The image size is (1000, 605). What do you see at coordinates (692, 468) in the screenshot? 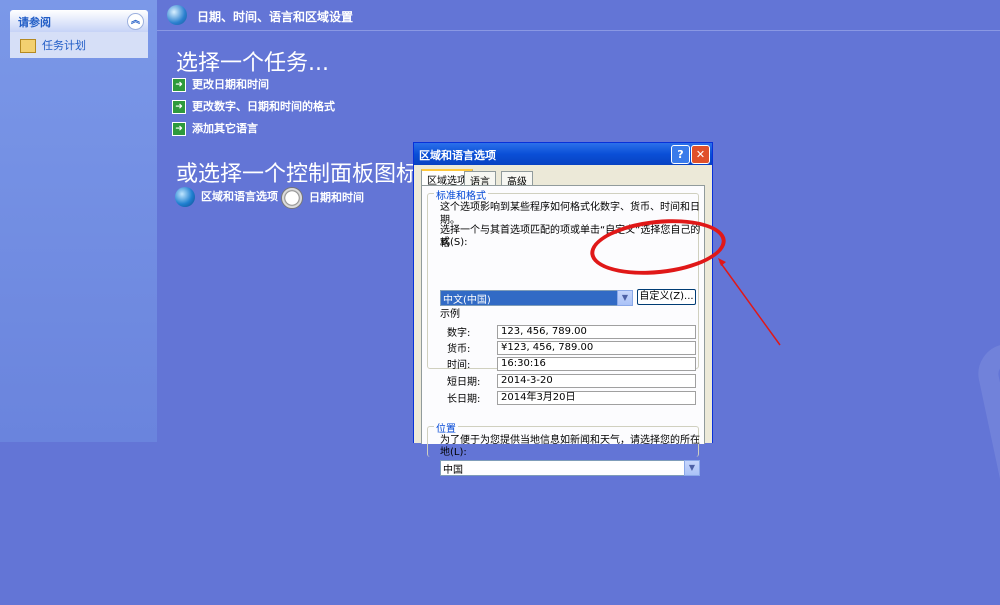
I see `chevron-down-icon: ▼` at bounding box center [692, 468].